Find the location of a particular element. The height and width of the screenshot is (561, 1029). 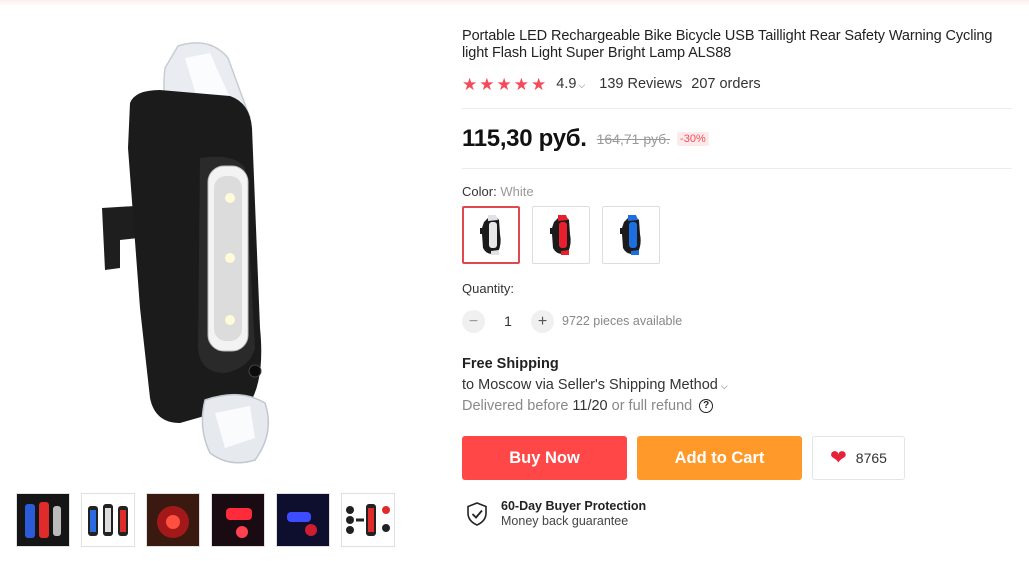

protection-subtitle: Money back guarantee is located at coordinates (565, 521).